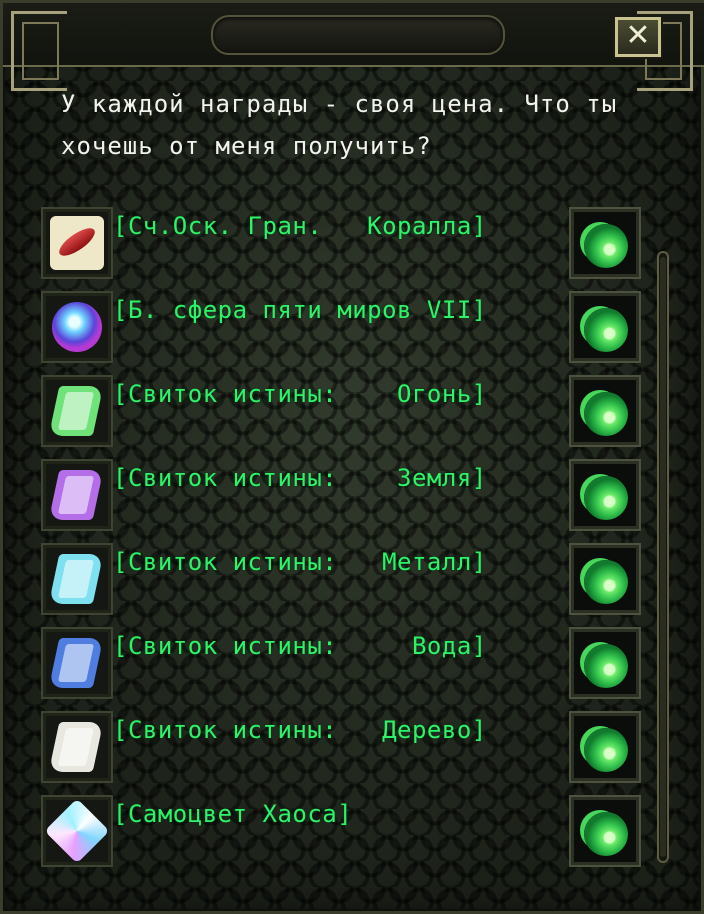  Describe the element at coordinates (638, 37) in the screenshot. I see `close-button: ✕` at that location.